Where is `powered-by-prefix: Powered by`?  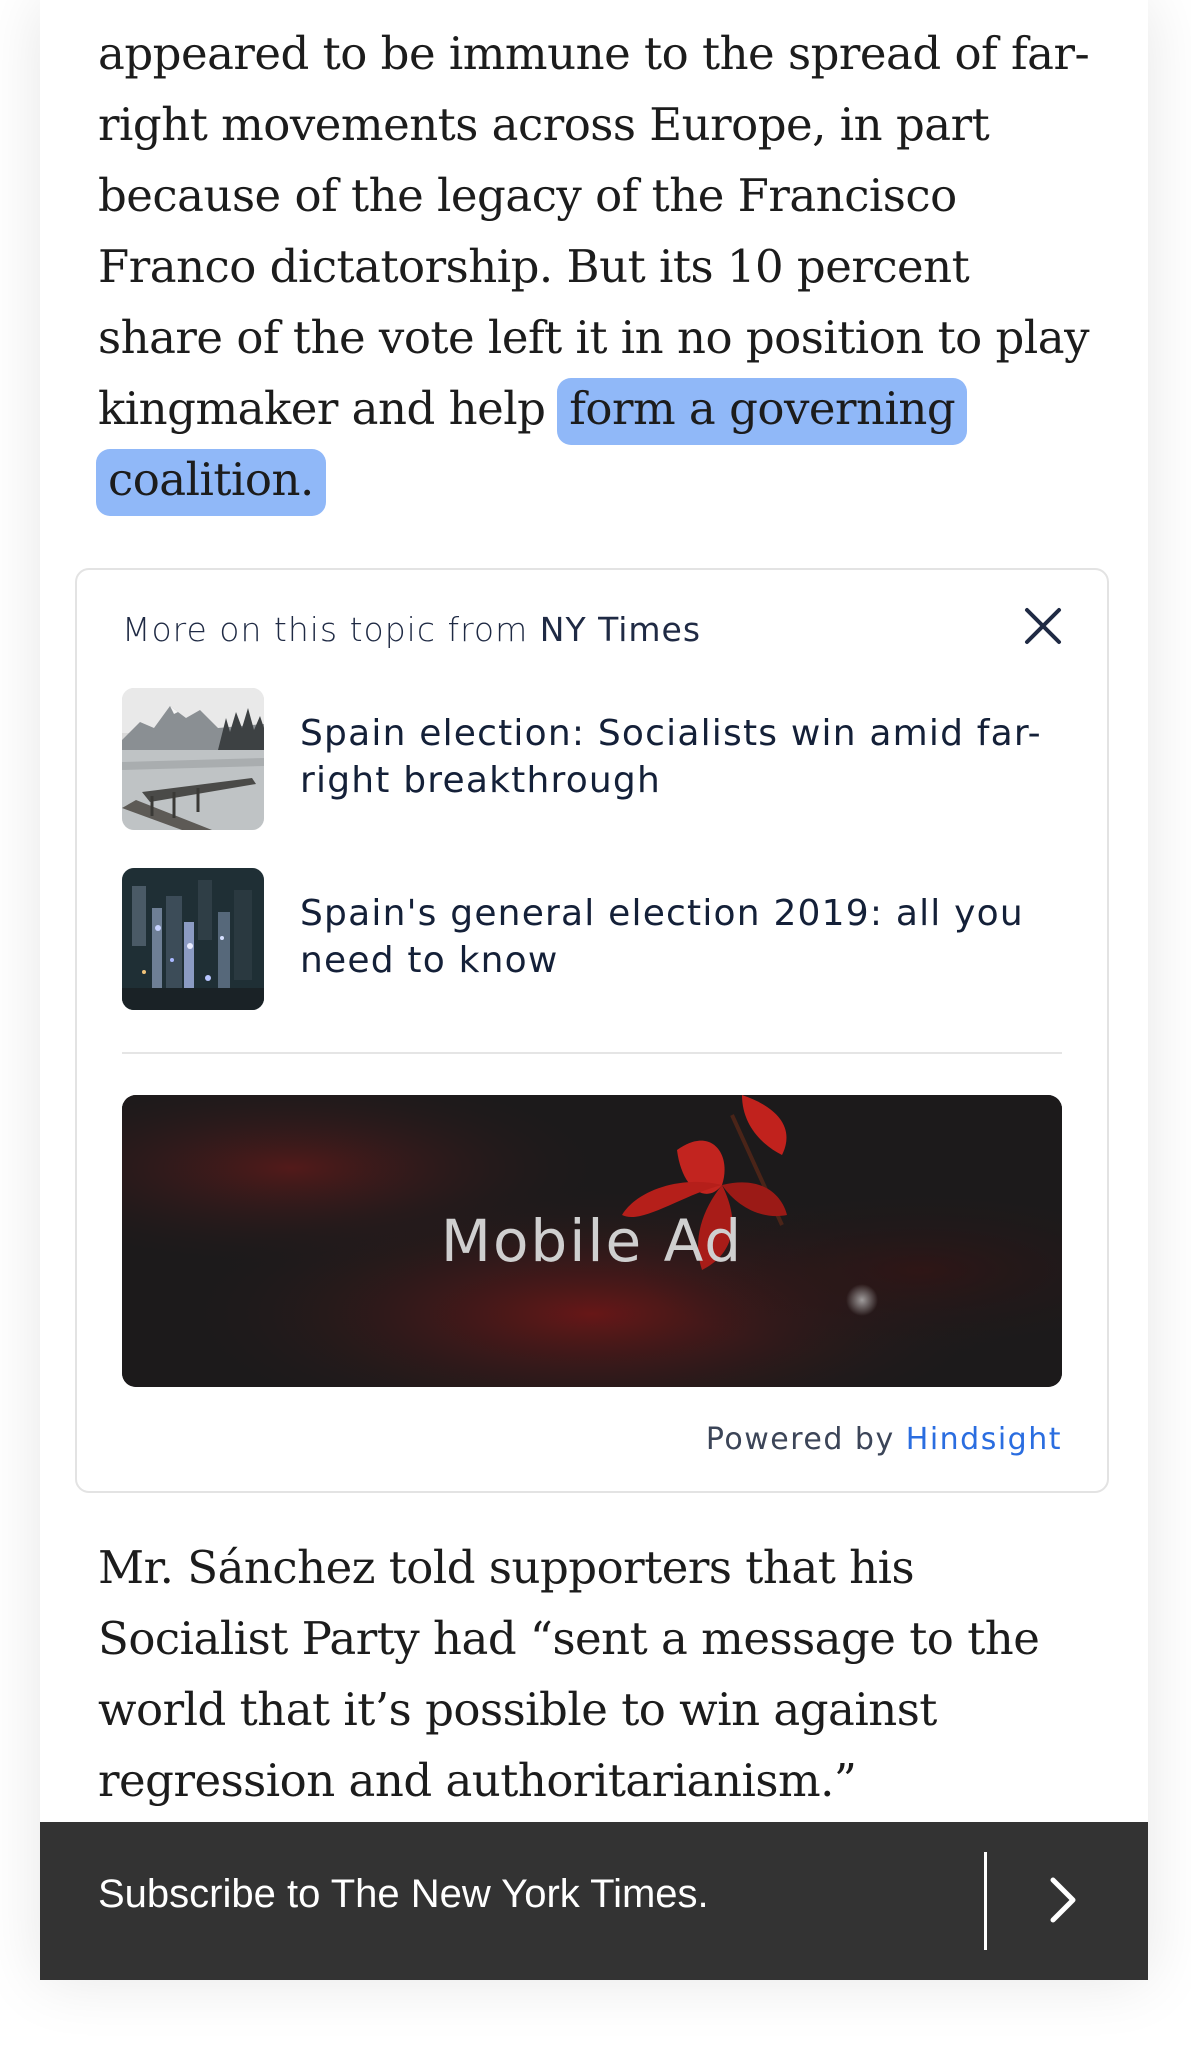 powered-by-prefix: Powered by is located at coordinates (805, 1439).